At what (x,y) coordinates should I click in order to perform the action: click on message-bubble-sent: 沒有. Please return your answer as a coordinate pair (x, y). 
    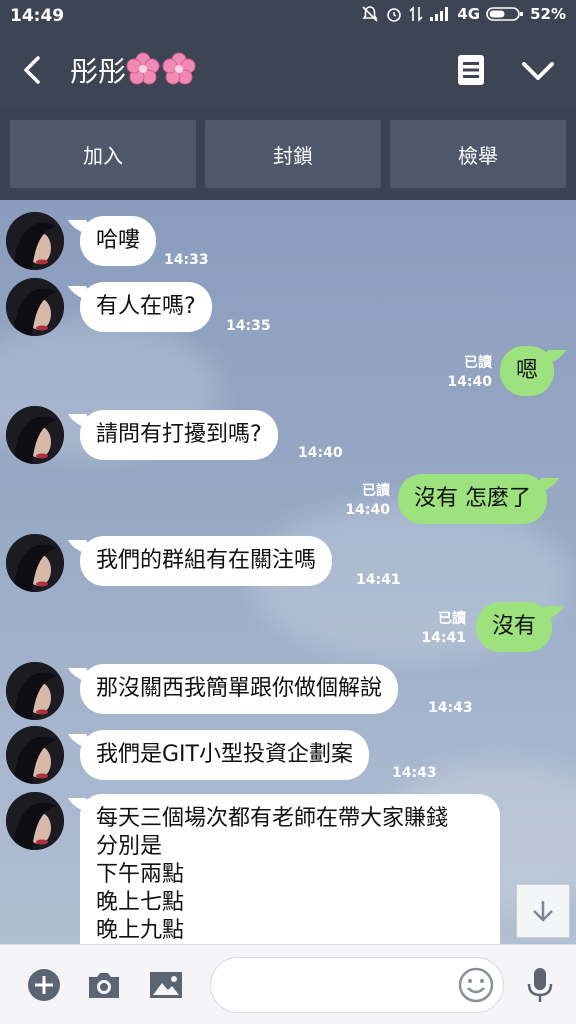
    Looking at the image, I should click on (514, 627).